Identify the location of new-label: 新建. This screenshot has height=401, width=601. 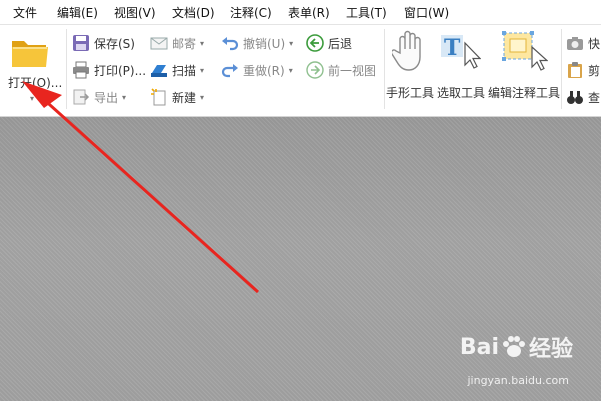
(184, 97).